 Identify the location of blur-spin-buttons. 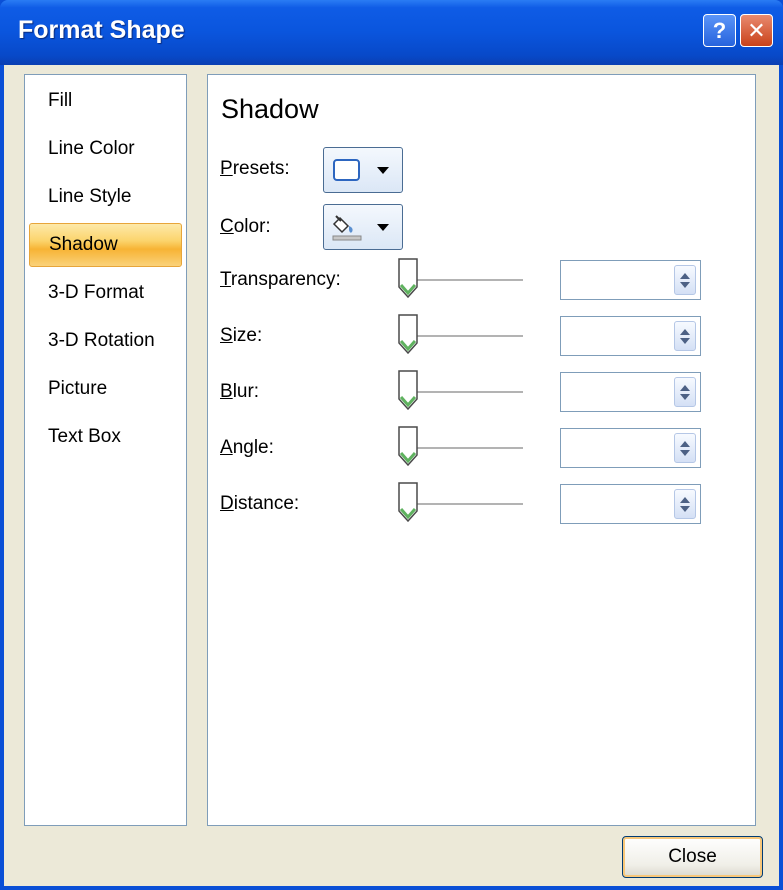
(685, 392).